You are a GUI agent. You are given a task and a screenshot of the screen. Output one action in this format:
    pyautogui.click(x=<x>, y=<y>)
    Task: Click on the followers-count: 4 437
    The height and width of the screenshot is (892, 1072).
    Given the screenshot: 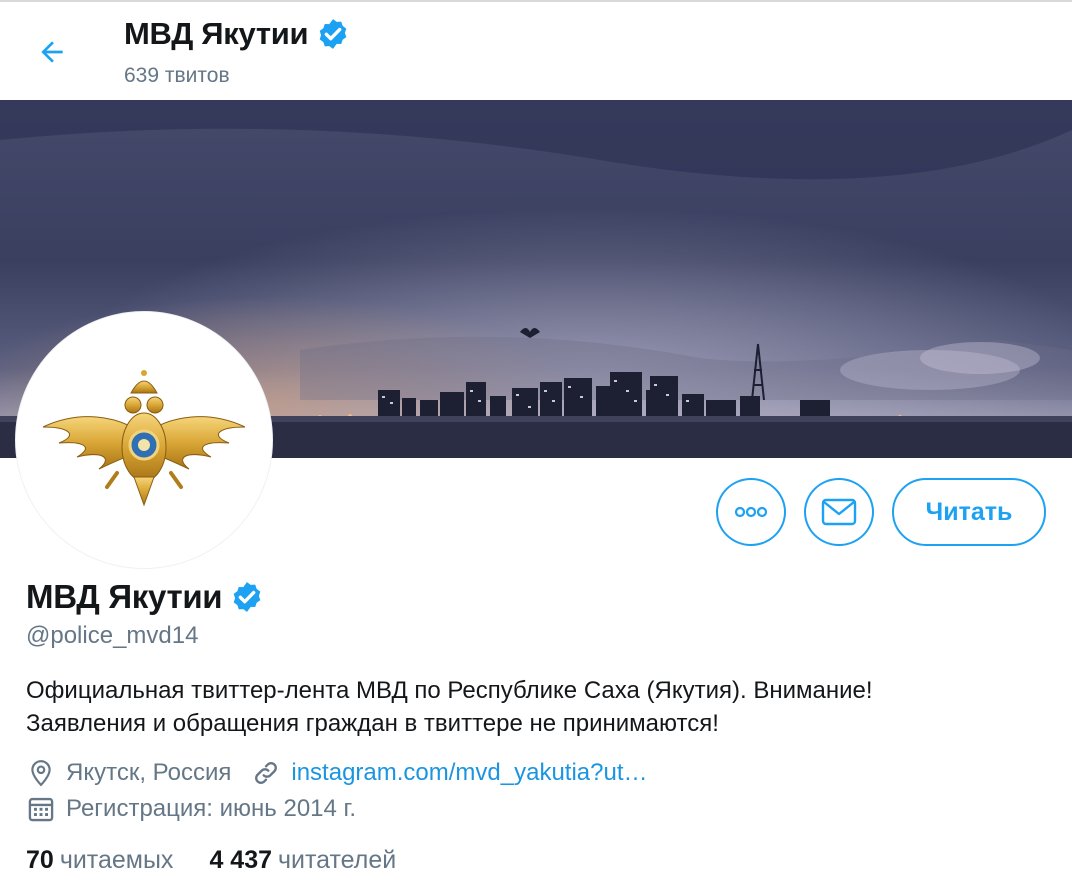 What is the action you would take?
    pyautogui.click(x=240, y=860)
    